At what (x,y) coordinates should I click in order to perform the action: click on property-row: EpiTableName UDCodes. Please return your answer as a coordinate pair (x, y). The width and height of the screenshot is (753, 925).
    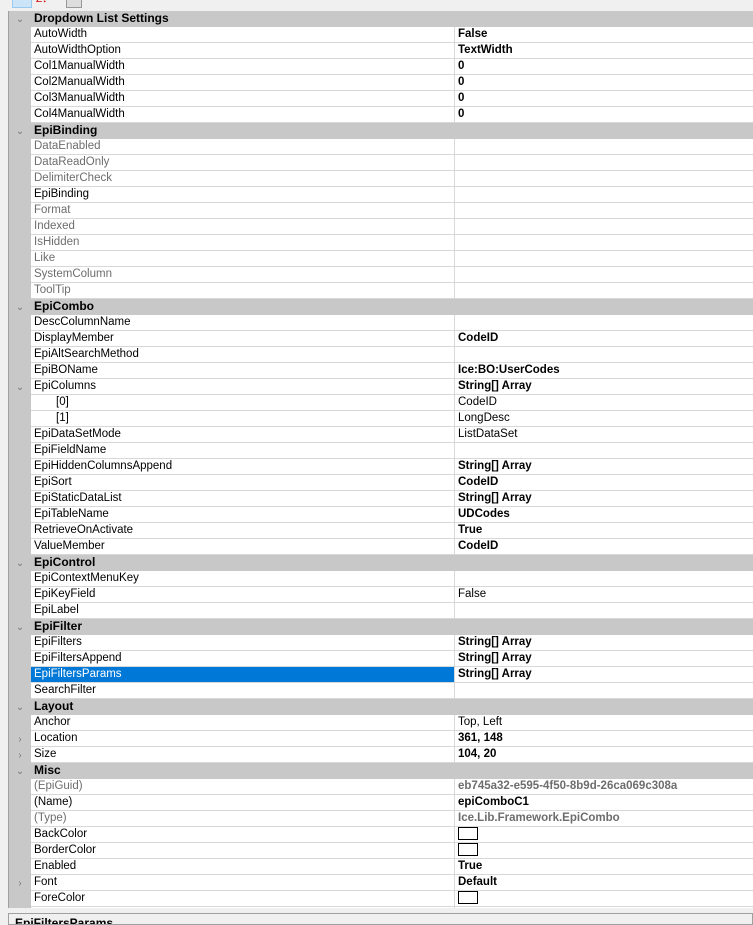
    Looking at the image, I should click on (381, 515).